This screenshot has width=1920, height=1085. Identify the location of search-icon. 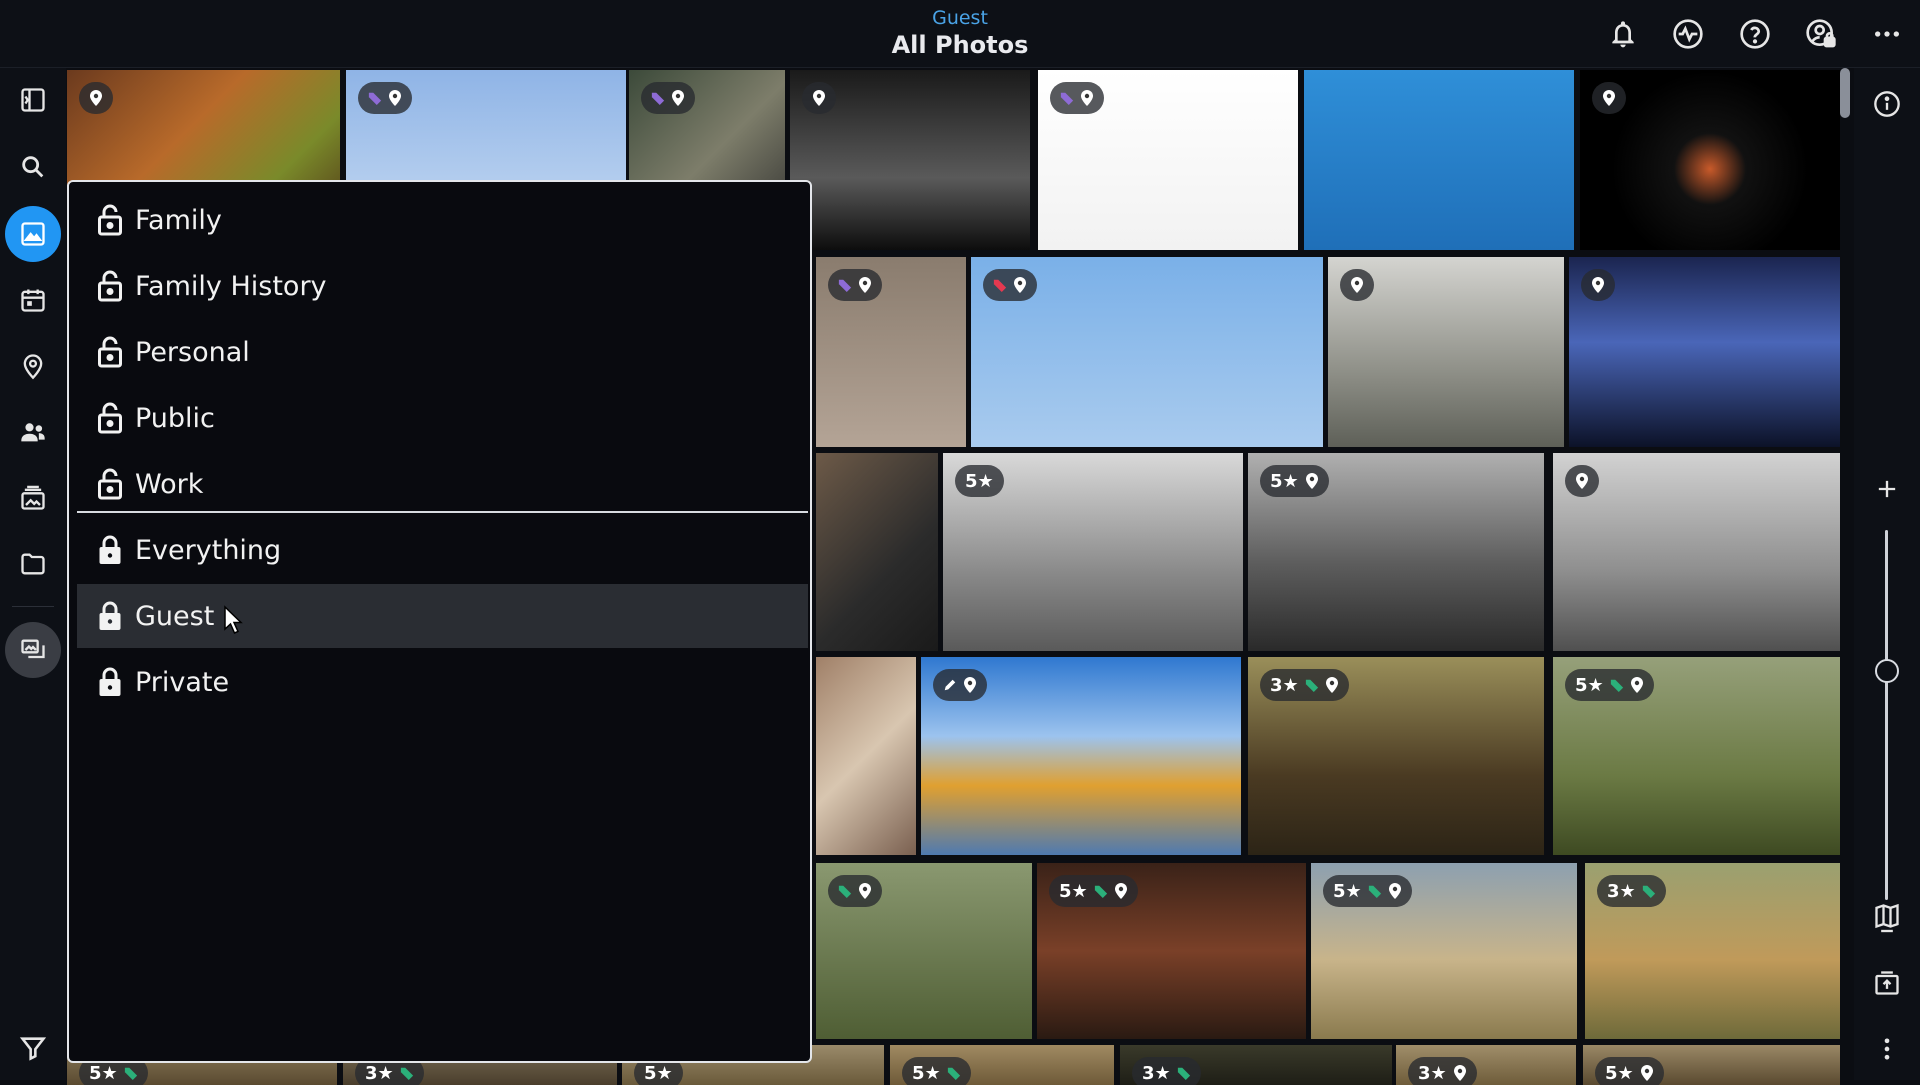
(33, 167).